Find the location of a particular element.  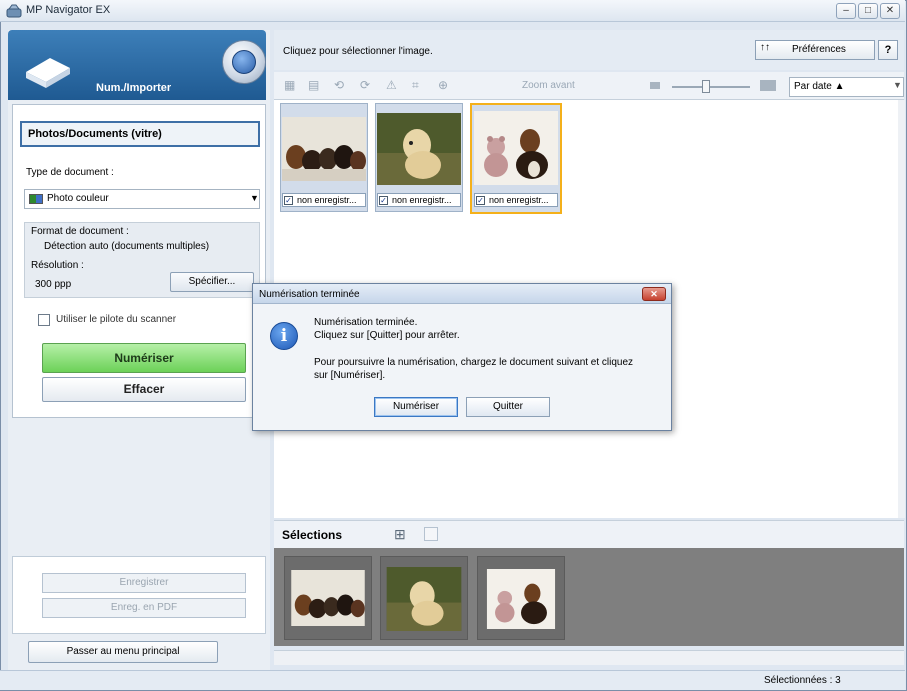

thumbnail-size-slider is located at coordinates (711, 87).